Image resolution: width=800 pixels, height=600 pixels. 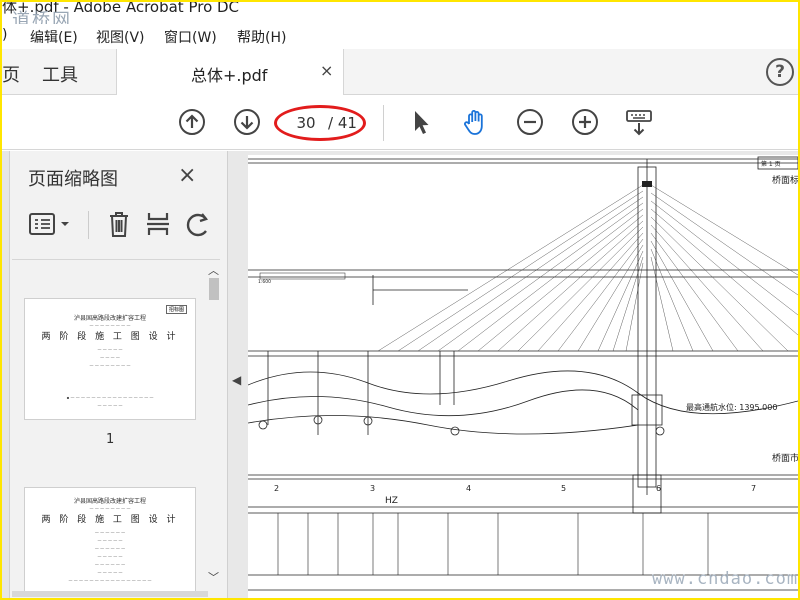 I want to click on menu-file-partial: ), so click(x=4, y=35).